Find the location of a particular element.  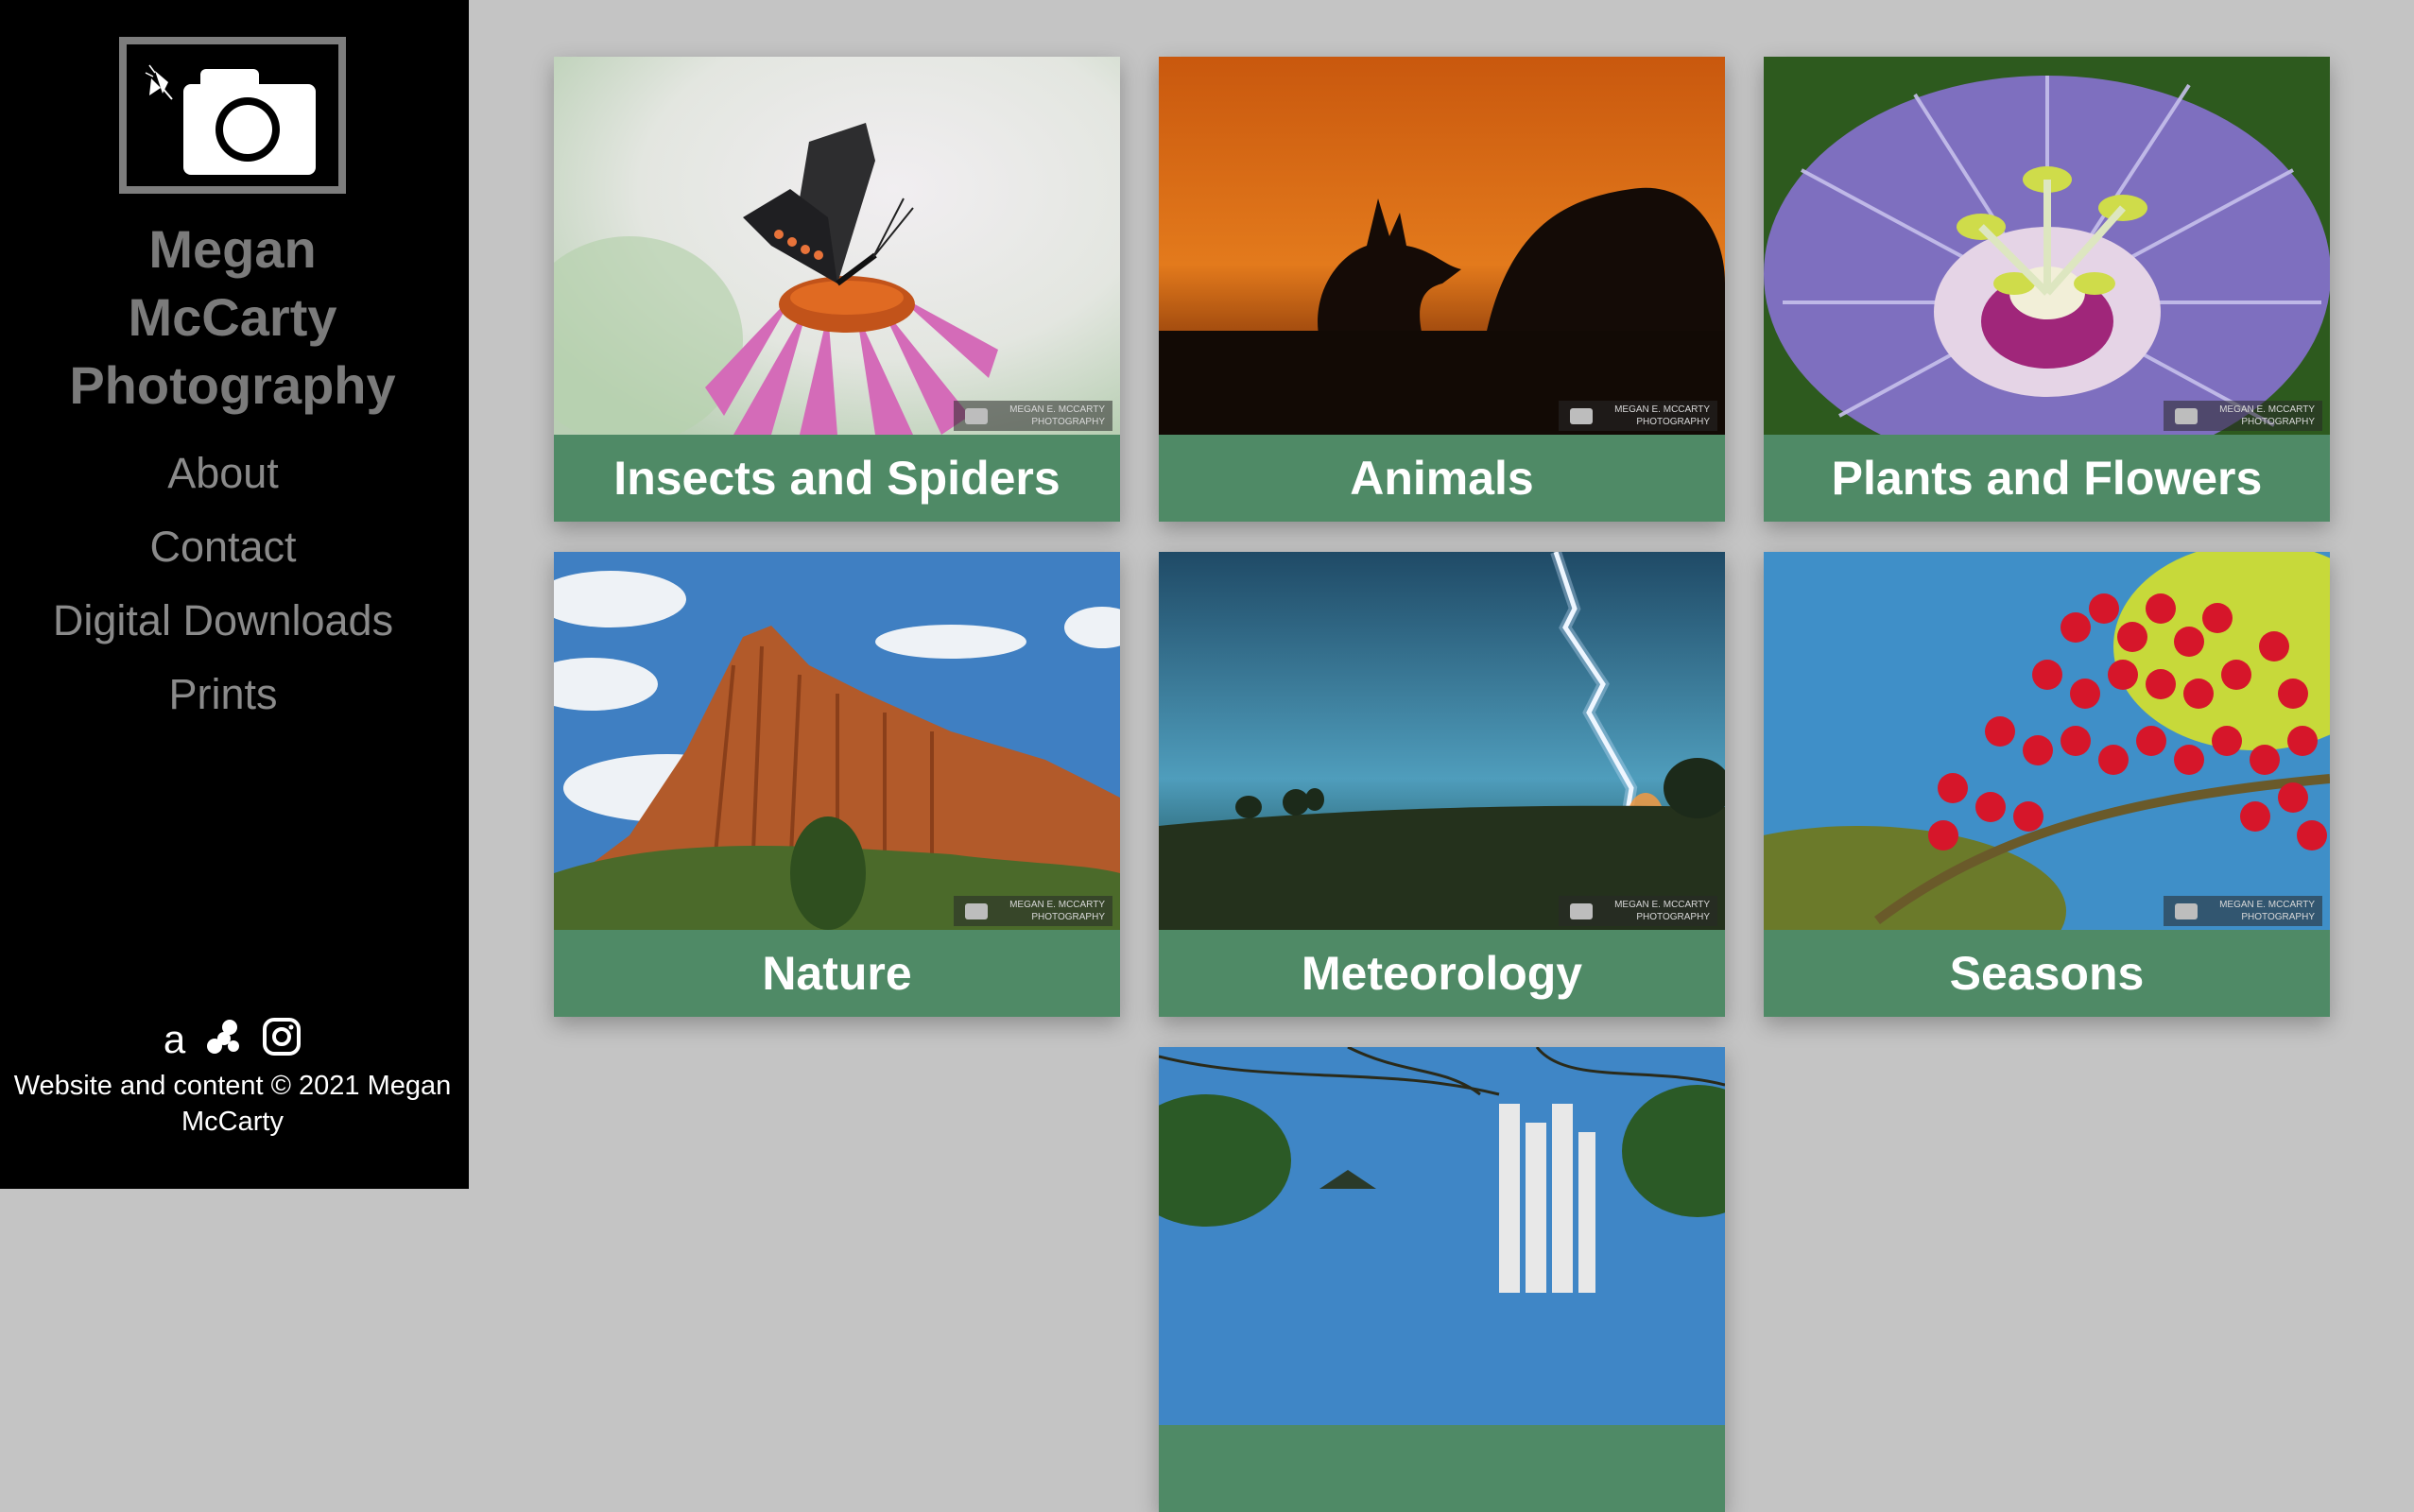

gallery-label: Plants and Flowers is located at coordinates (2047, 478).